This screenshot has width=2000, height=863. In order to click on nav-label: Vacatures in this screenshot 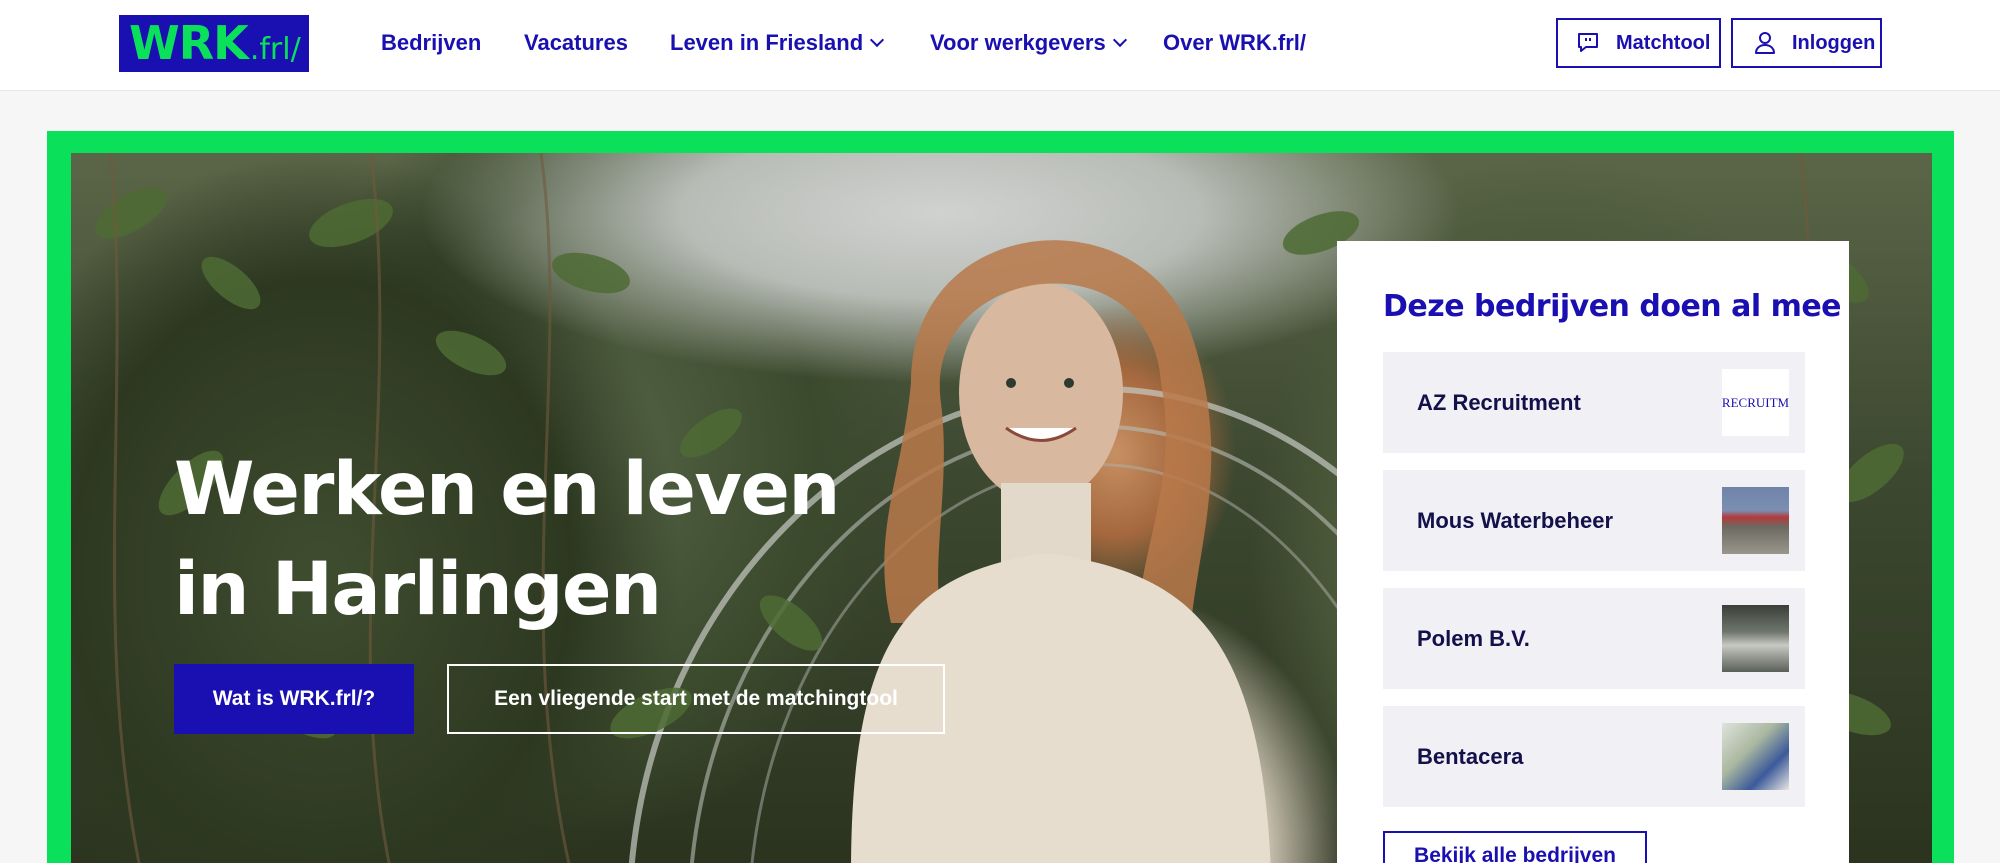, I will do `click(576, 42)`.